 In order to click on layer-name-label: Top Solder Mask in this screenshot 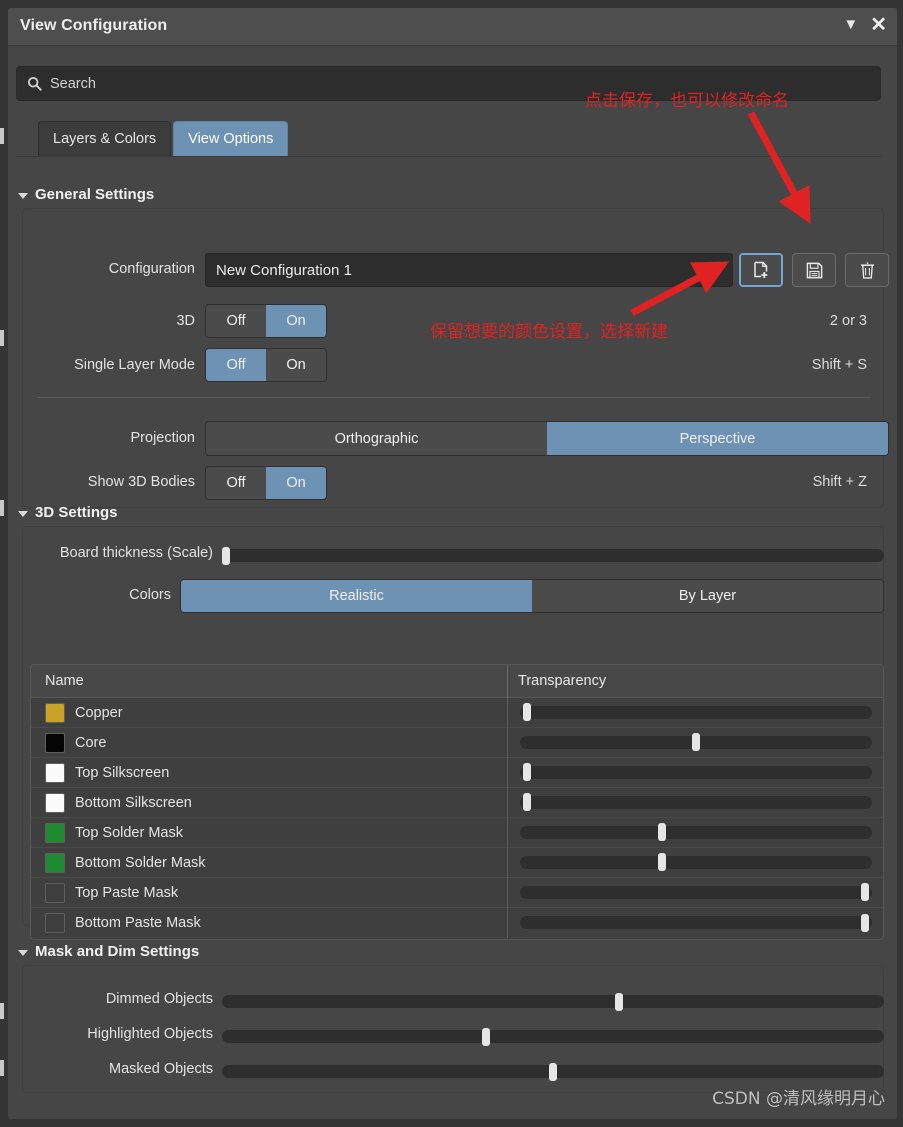, I will do `click(129, 832)`.